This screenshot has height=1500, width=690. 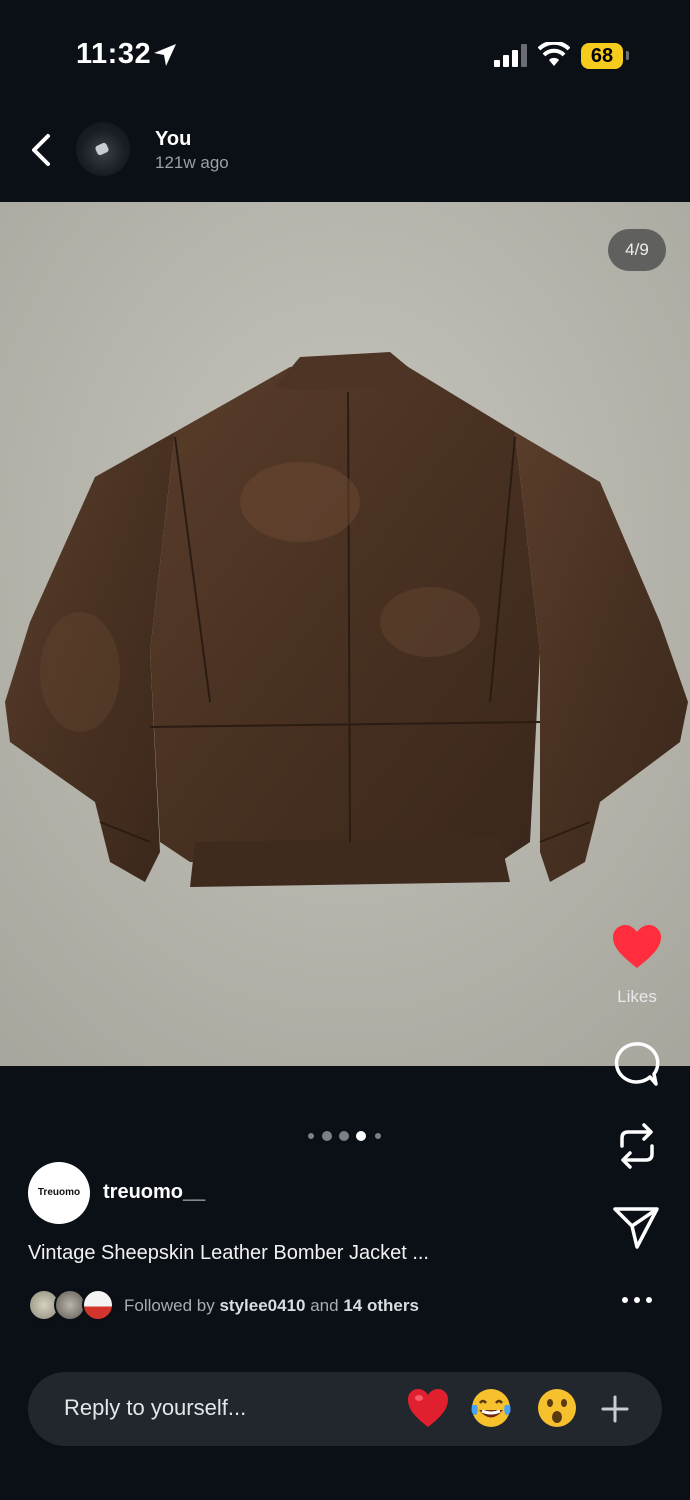 I want to click on story-user-name: You, so click(x=173, y=139).